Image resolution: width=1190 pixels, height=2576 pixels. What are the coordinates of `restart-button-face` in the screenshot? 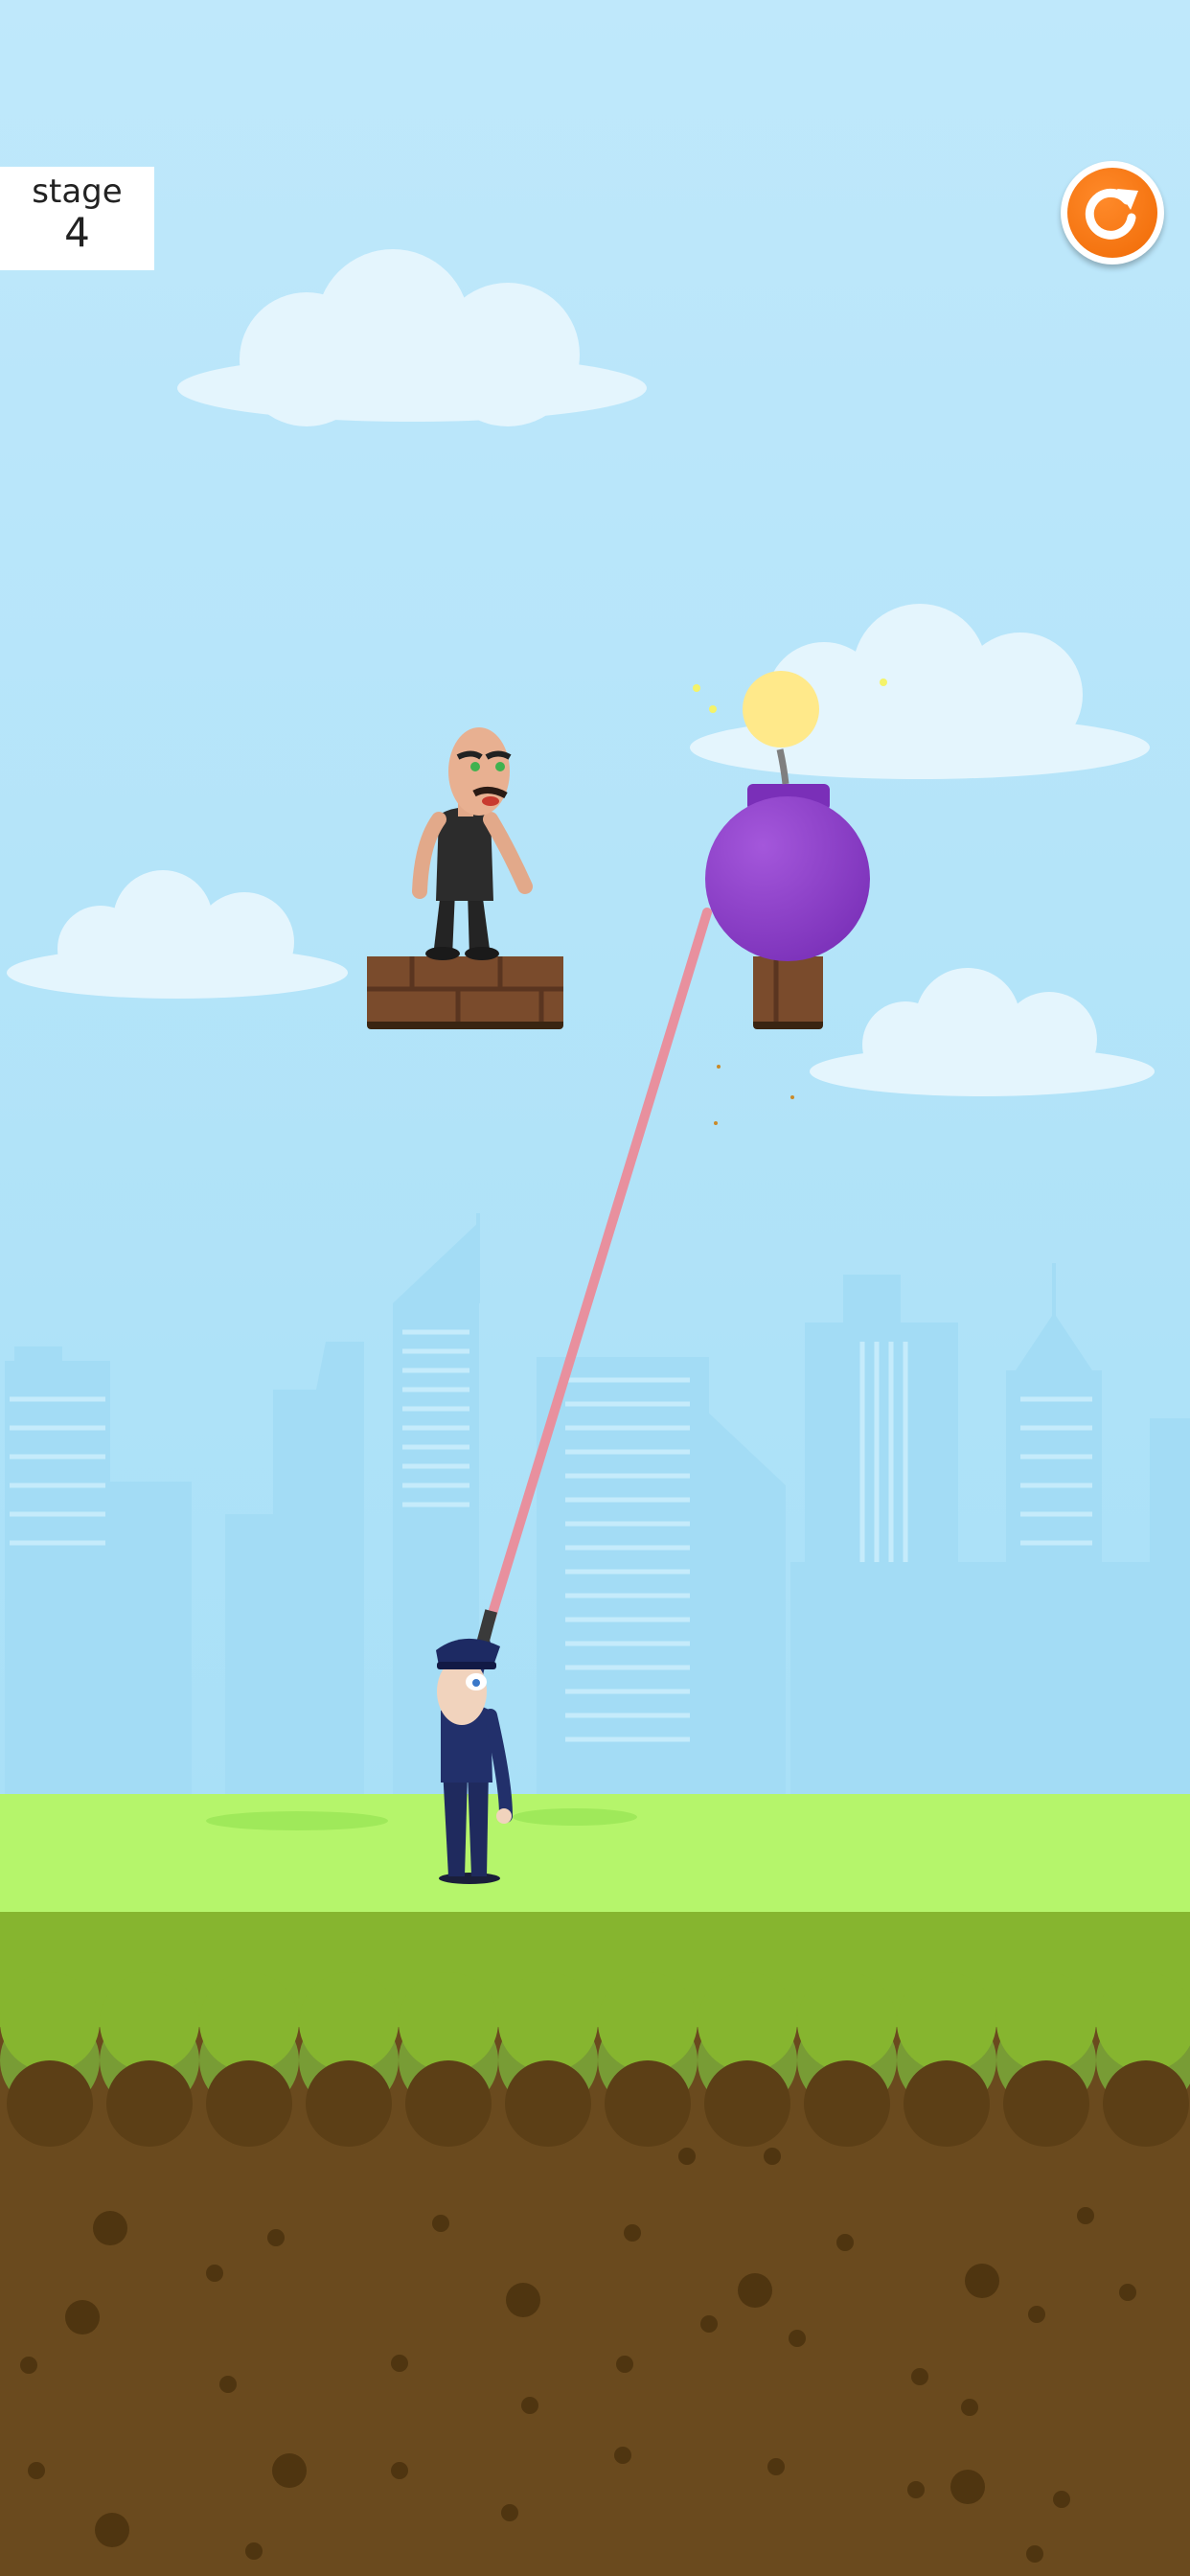 It's located at (1112, 213).